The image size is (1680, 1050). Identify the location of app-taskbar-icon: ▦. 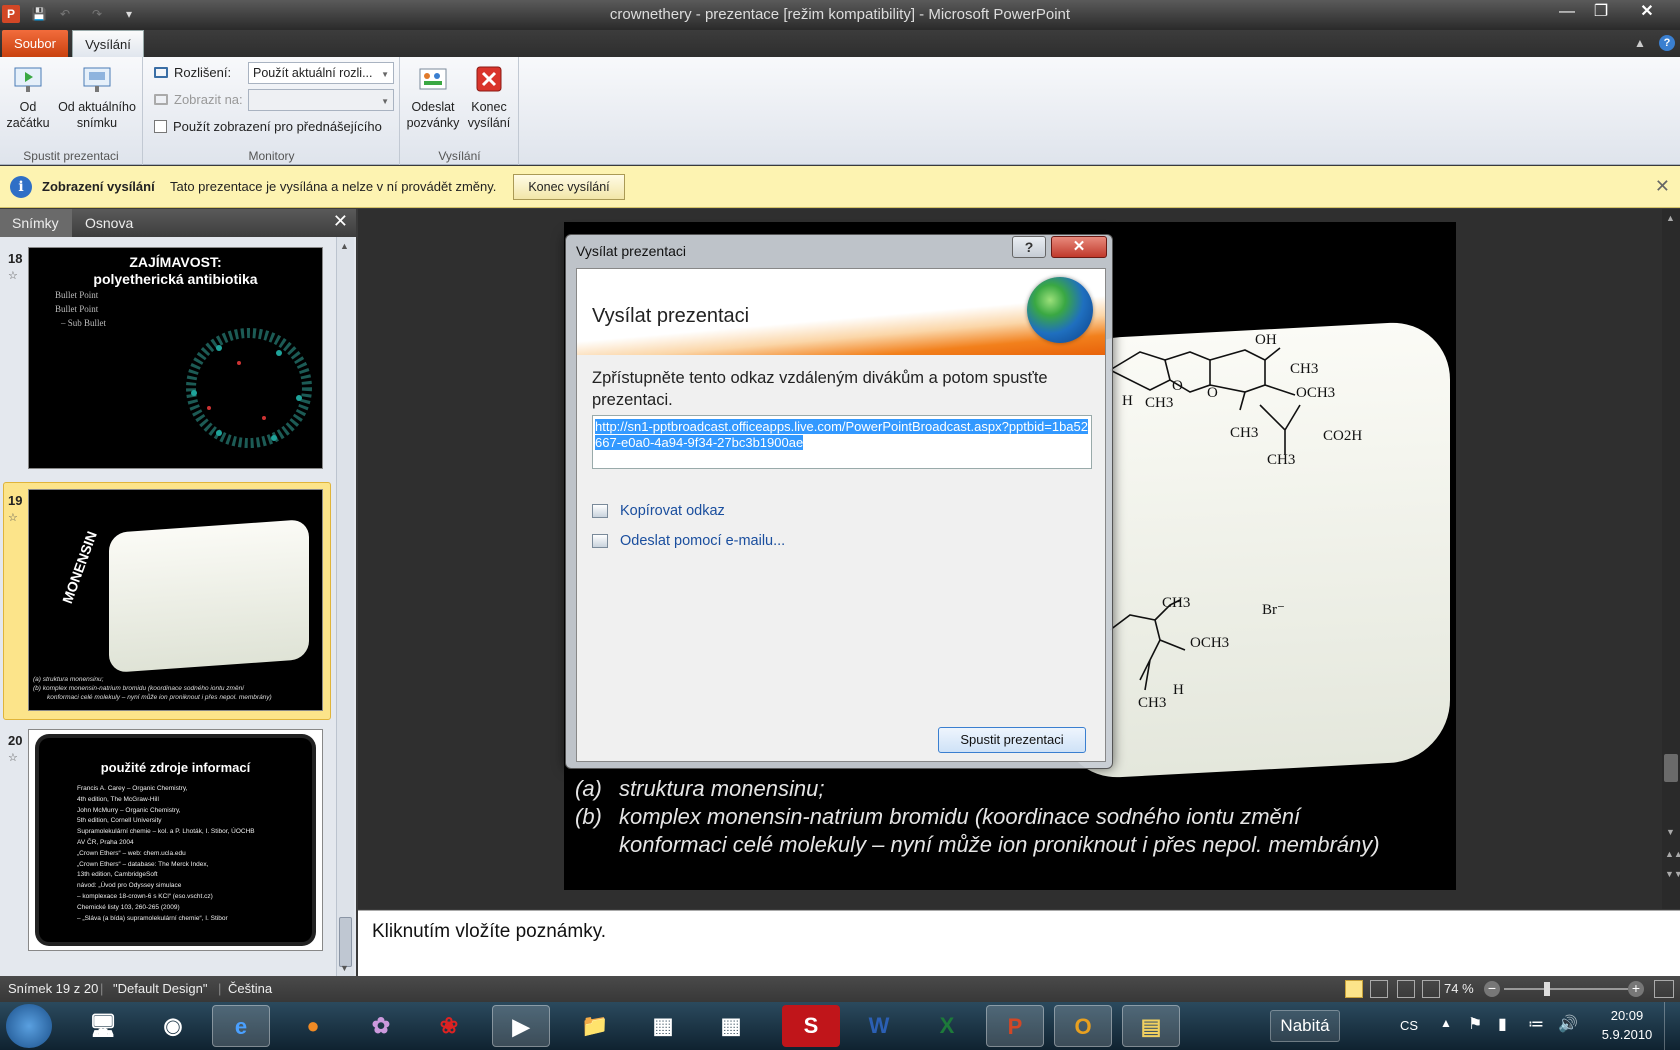
(663, 1026).